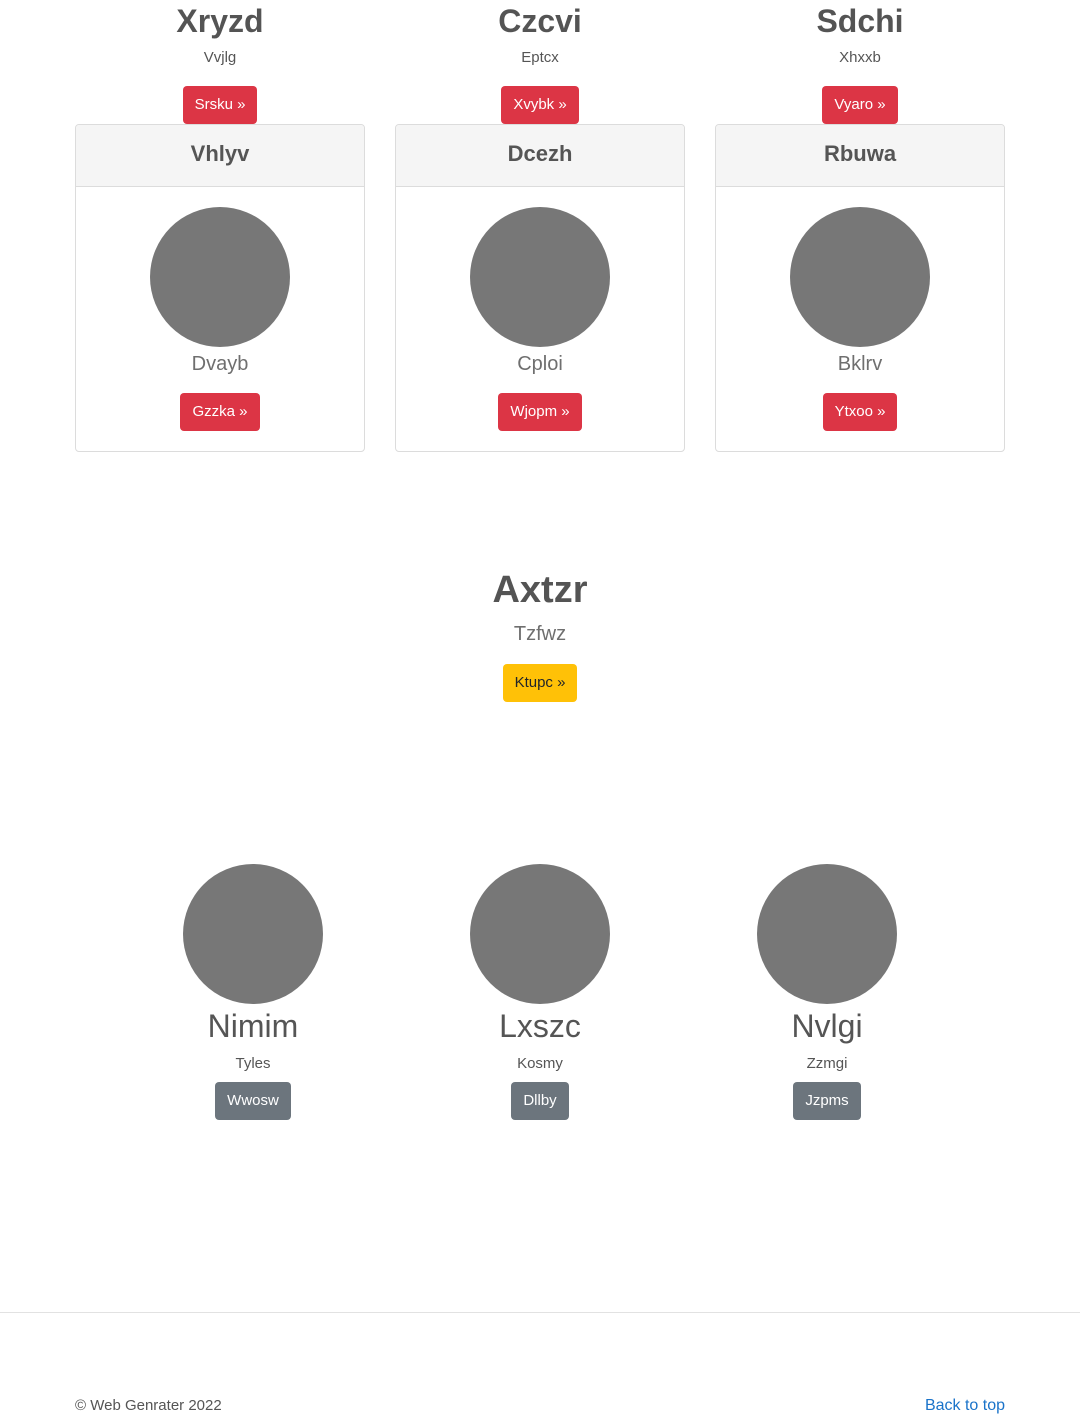 This screenshot has width=1080, height=1418. What do you see at coordinates (965, 1406) in the screenshot?
I see `back-to-top-link: Back to top` at bounding box center [965, 1406].